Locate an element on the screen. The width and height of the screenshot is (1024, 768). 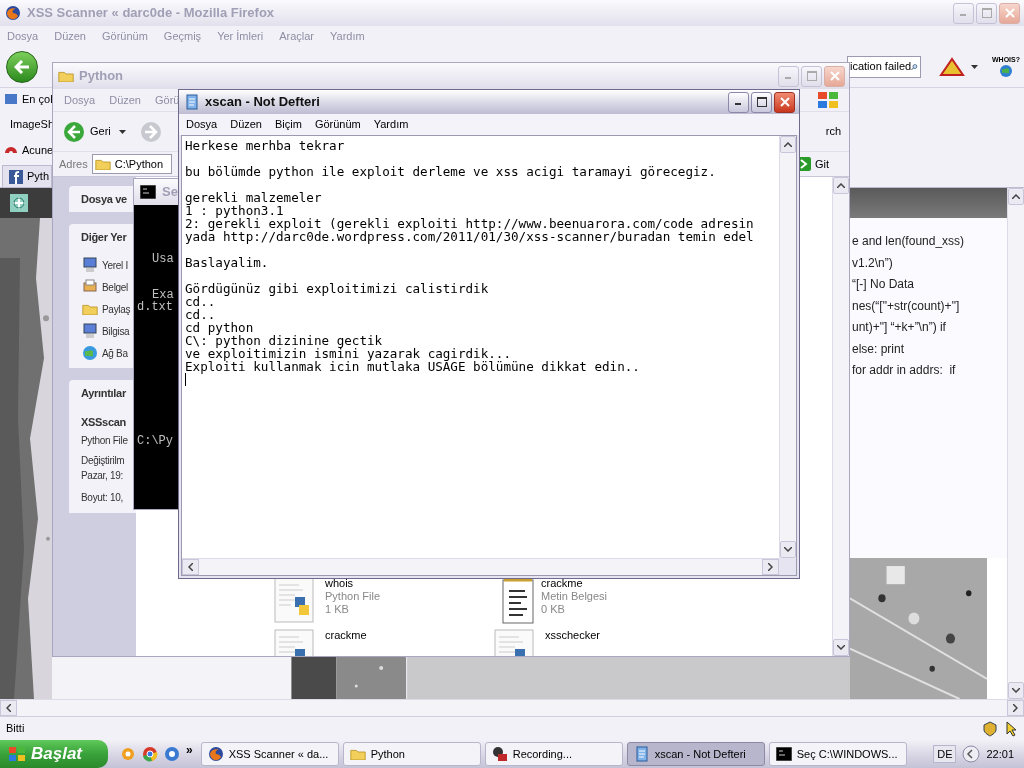
chrome-icon is located at coordinates (150, 754).